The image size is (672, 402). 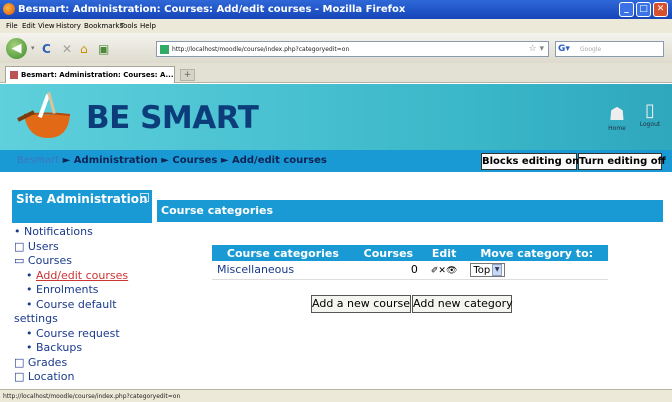 What do you see at coordinates (279, 160) in the screenshot?
I see `breadcrumb-current: Add/edit courses` at bounding box center [279, 160].